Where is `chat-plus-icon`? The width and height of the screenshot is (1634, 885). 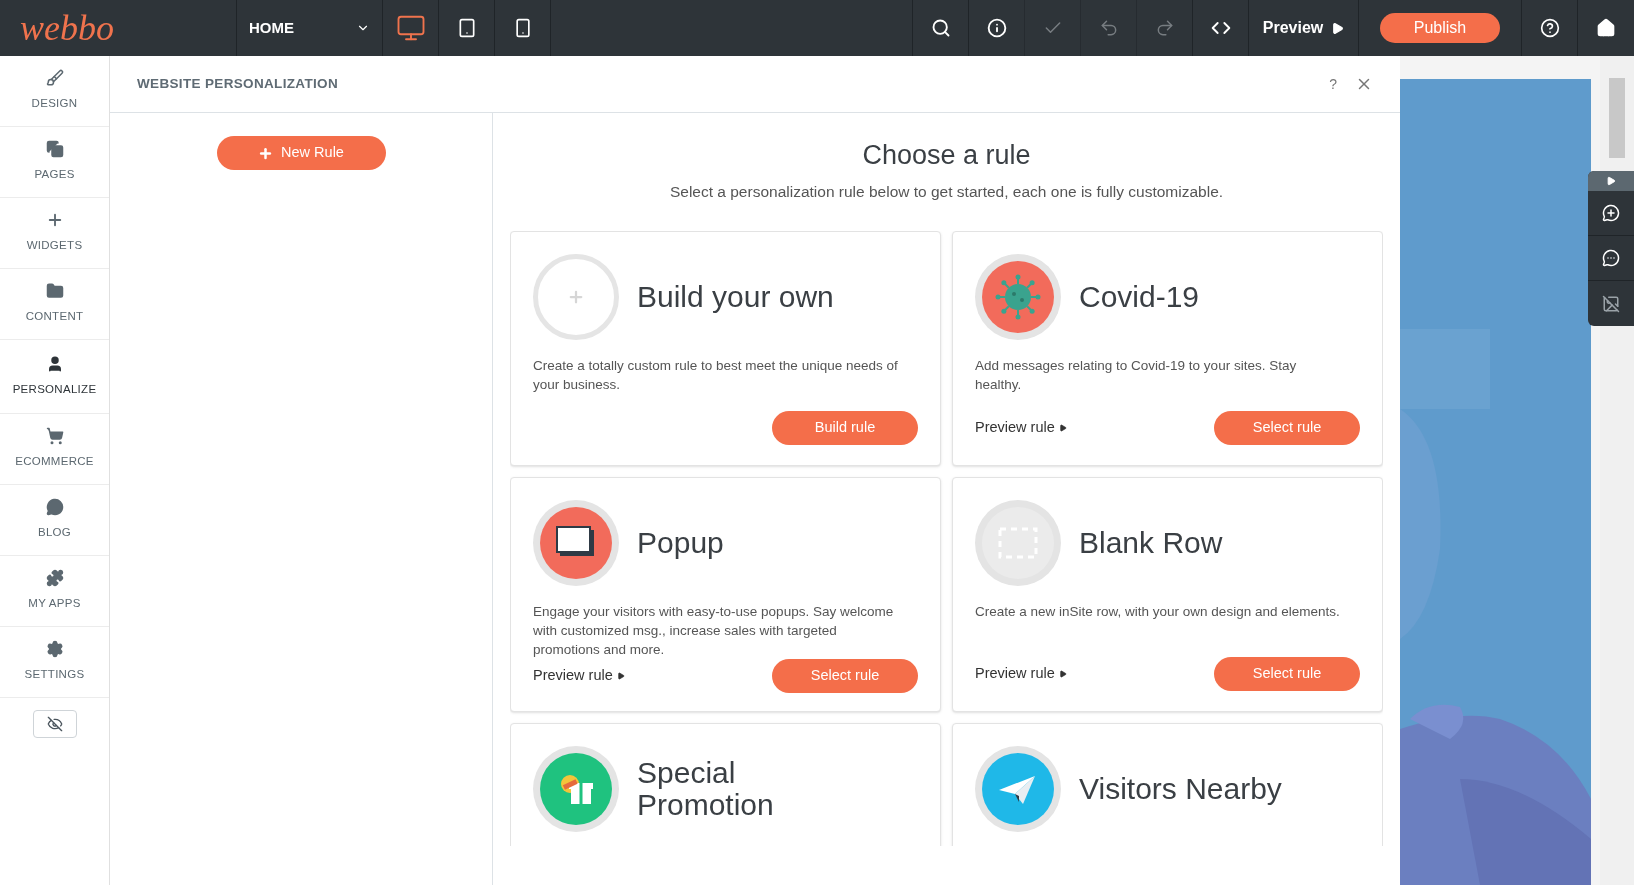 chat-plus-icon is located at coordinates (1611, 213).